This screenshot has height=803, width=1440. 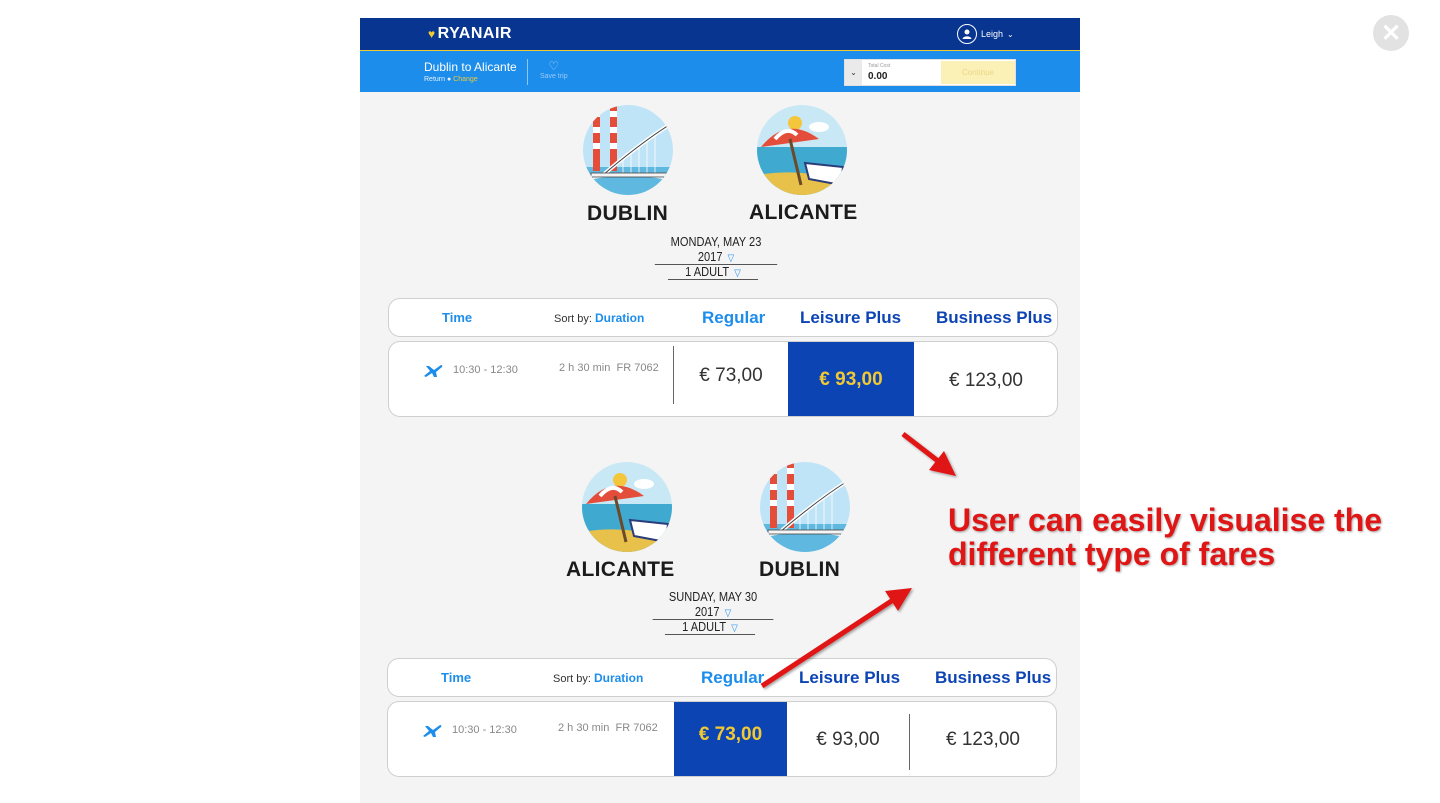 I want to click on destination-city: ALICANTE, so click(x=803, y=212).